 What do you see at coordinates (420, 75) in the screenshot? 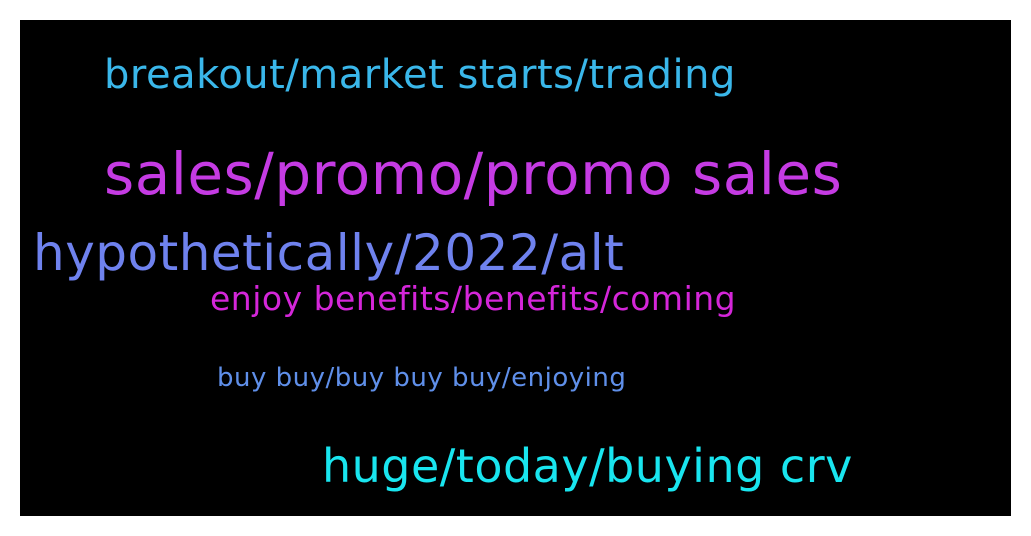
I see `phrase-breakout-market: breakout/market starts/trading` at bounding box center [420, 75].